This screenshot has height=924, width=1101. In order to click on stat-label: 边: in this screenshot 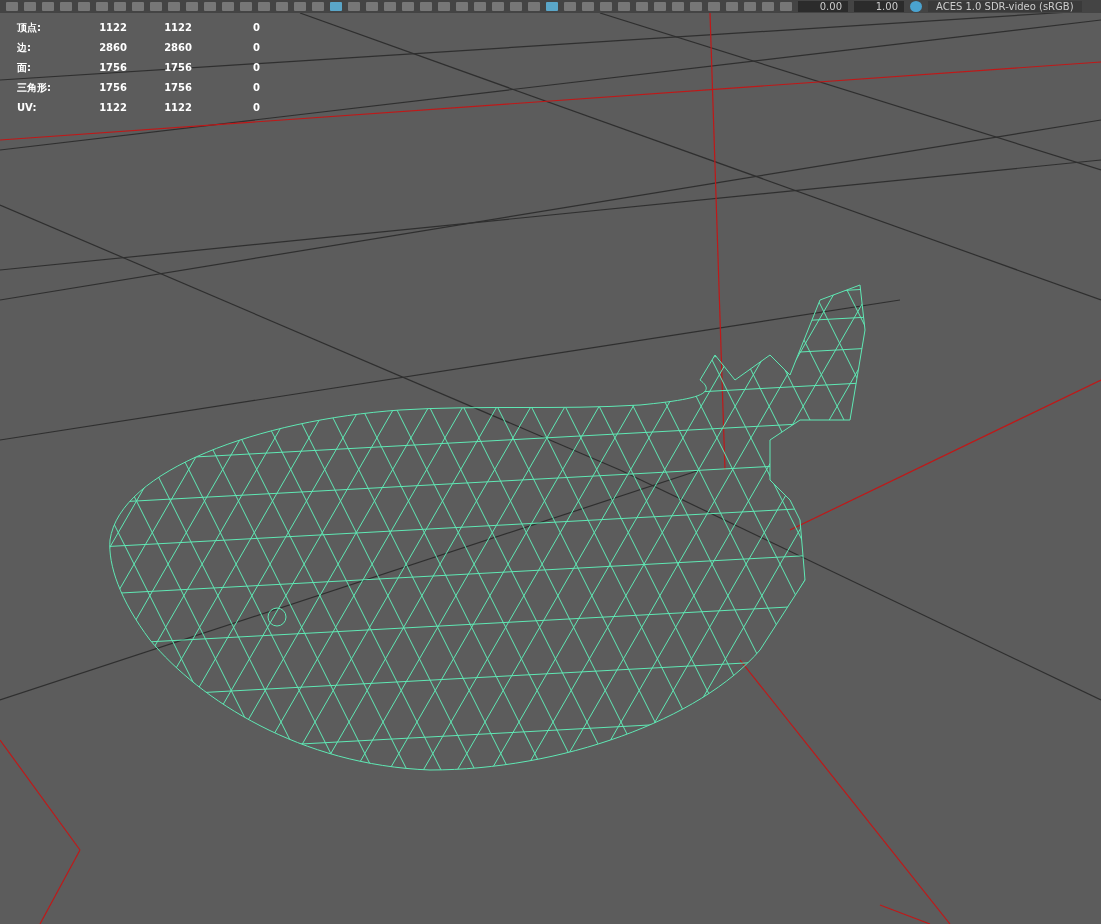, I will do `click(24, 48)`.